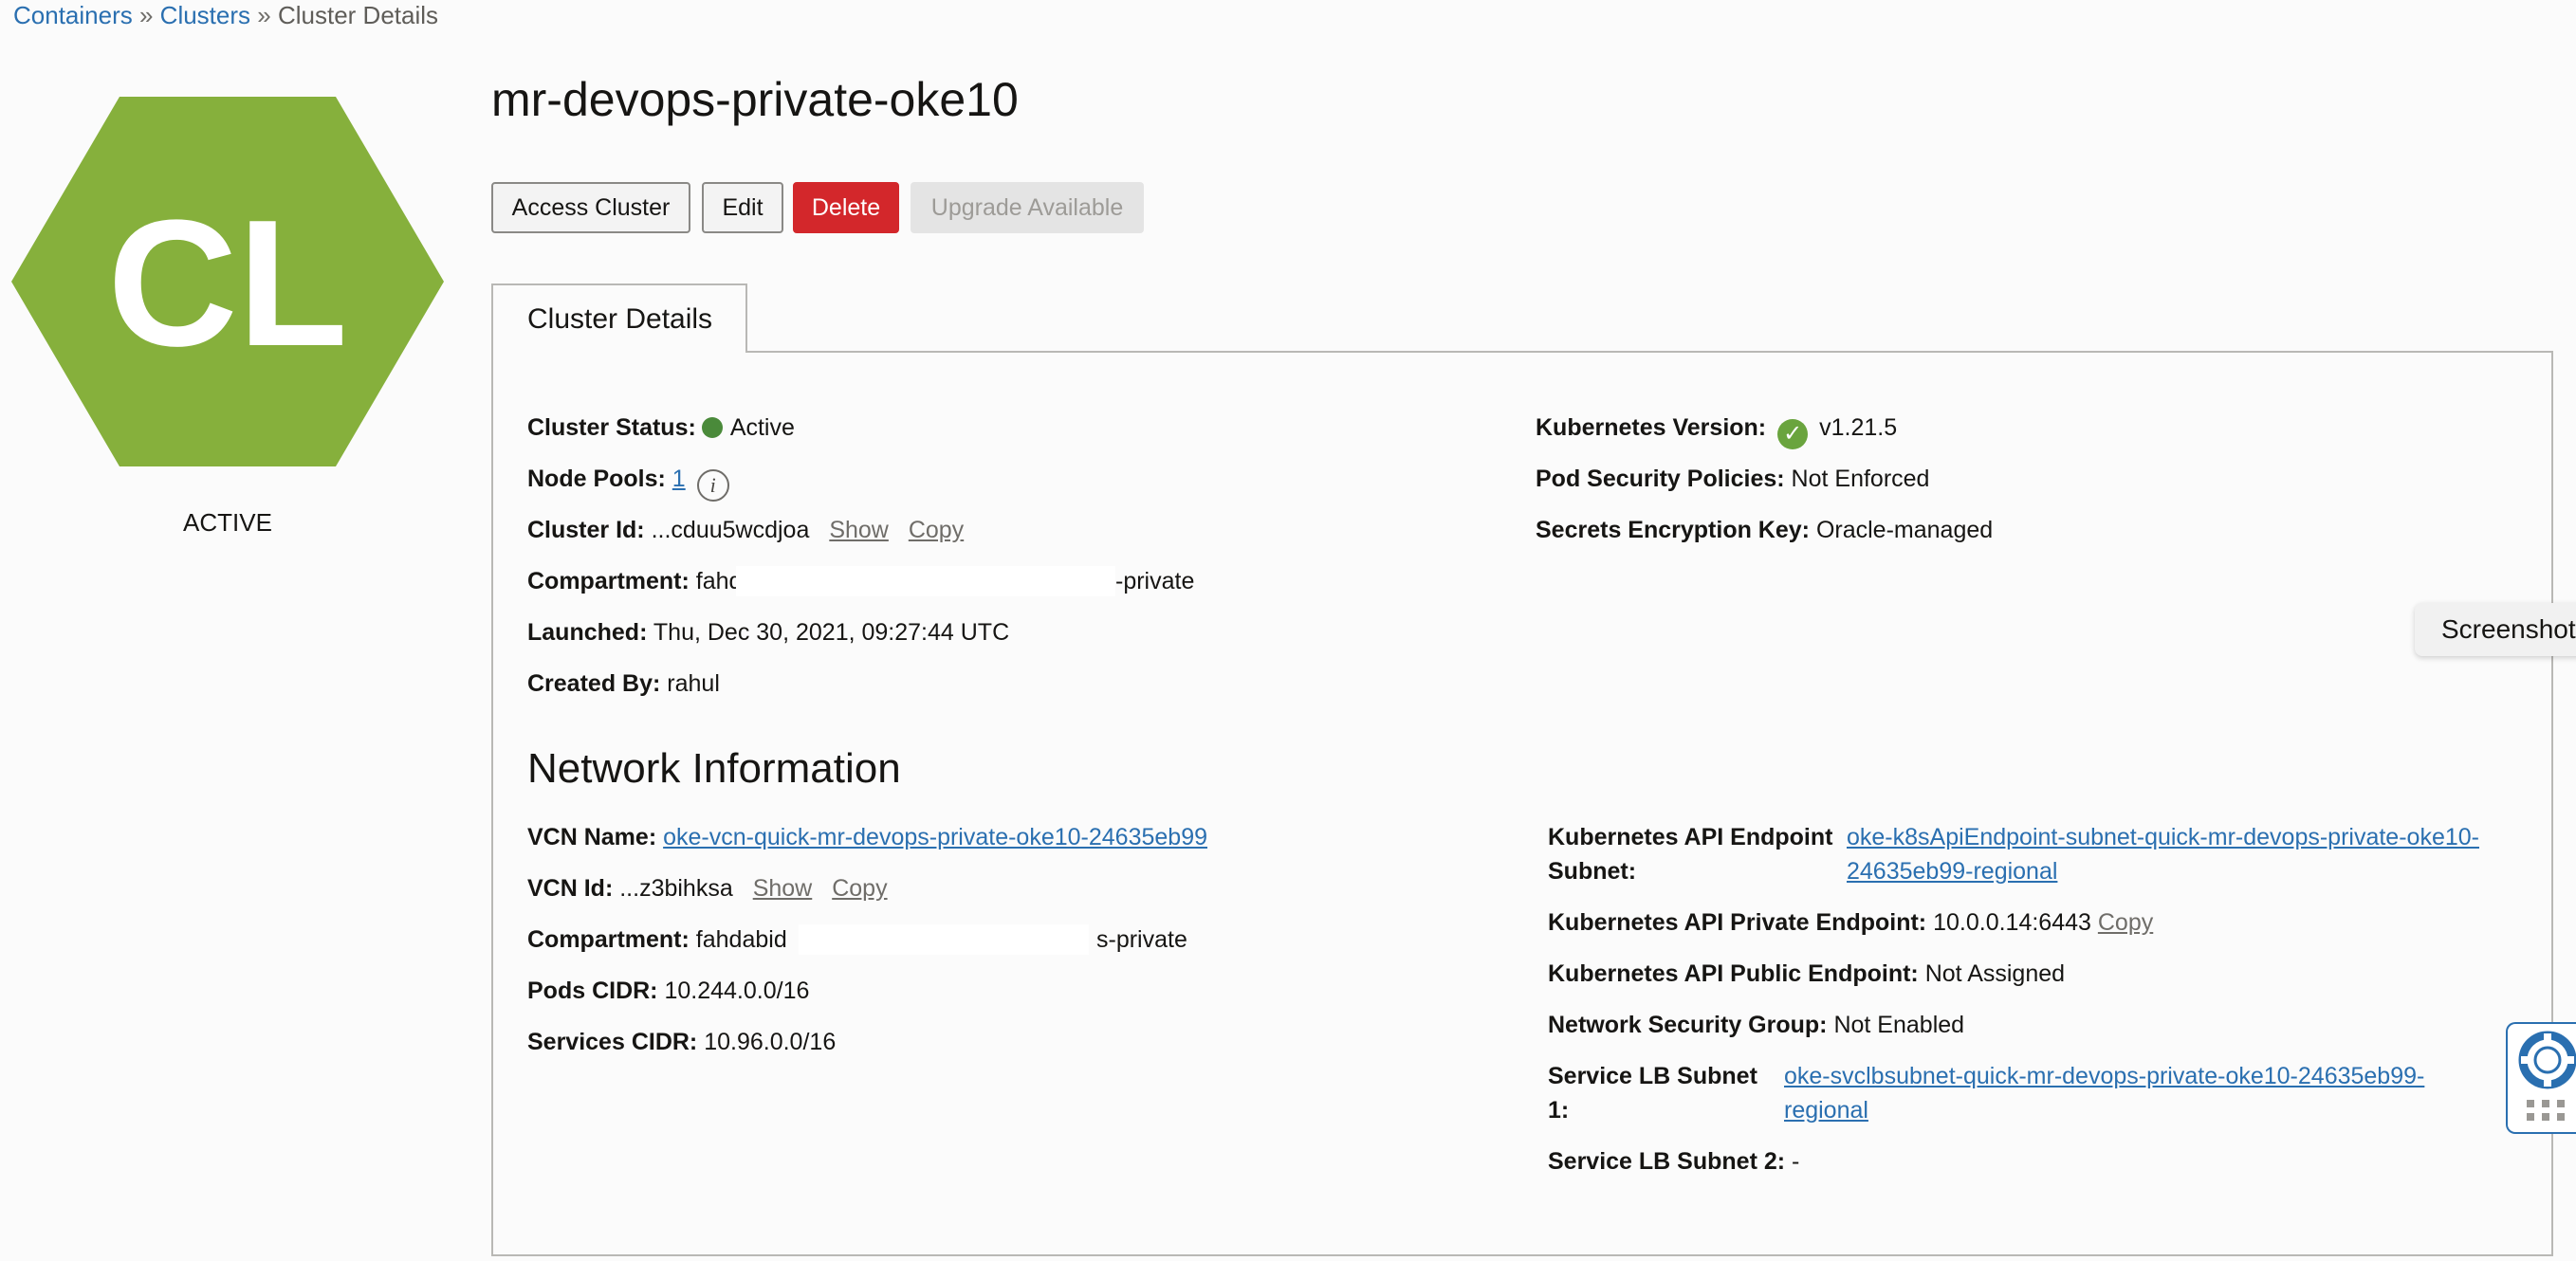  I want to click on services-cidr-row: Services CIDR: 10.96.0.0/16, so click(681, 1042).